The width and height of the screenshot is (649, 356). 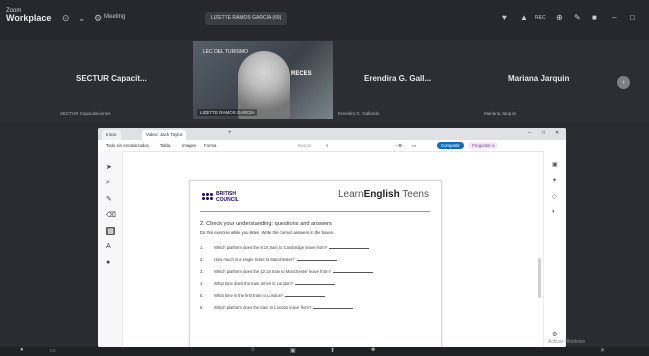 I want to click on learnenglish-teens-logo: LearnEnglish Teens, so click(x=383, y=194).